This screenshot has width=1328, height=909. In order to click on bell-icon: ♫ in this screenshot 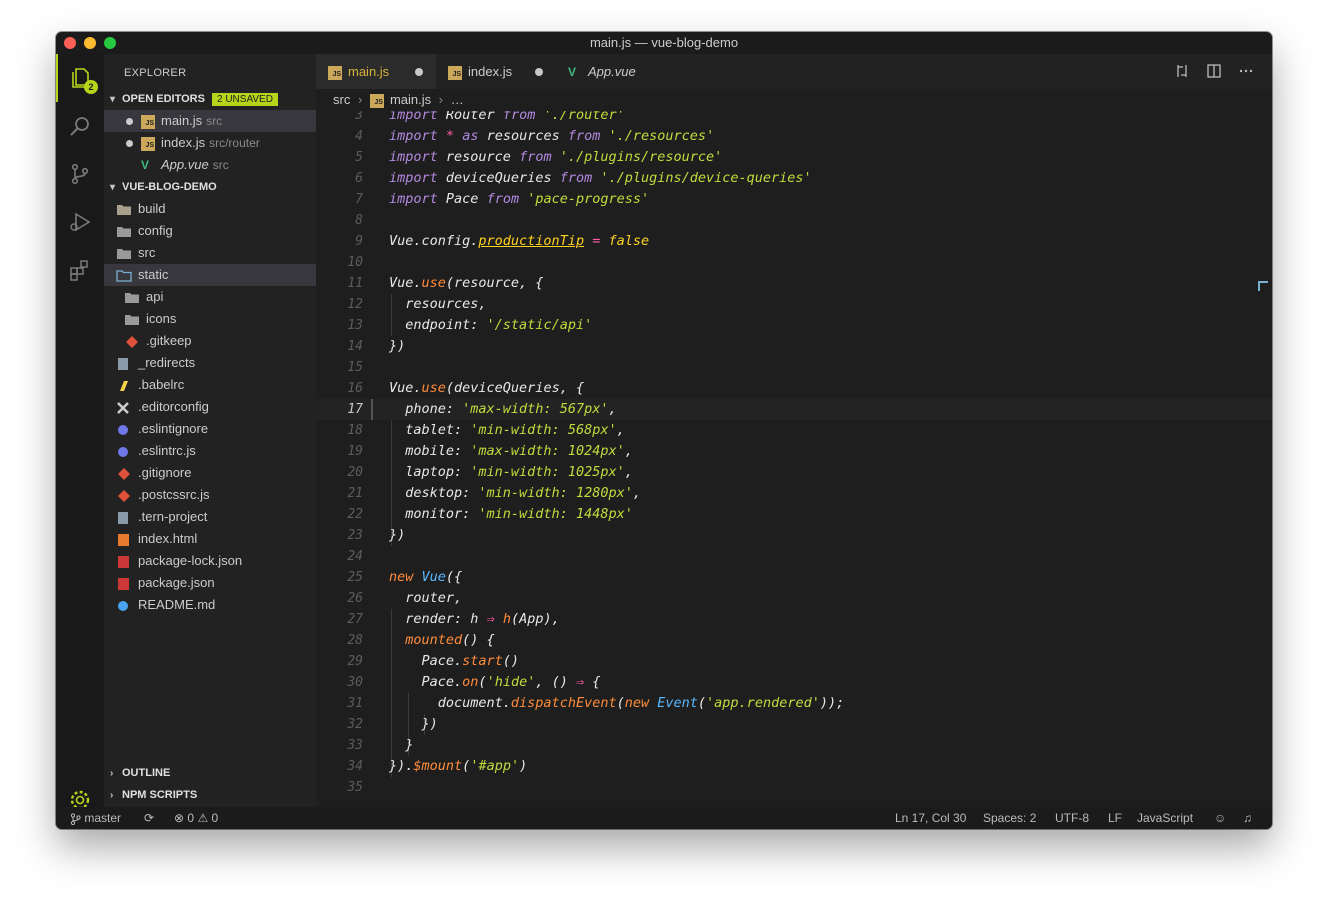, I will do `click(1247, 818)`.